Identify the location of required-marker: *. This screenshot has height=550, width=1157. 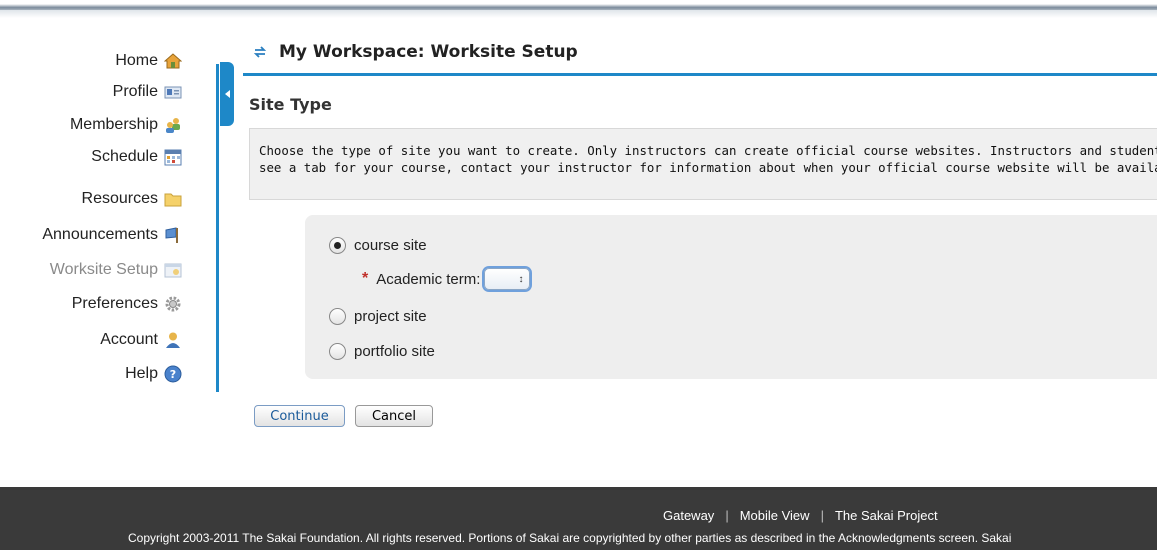
(365, 278).